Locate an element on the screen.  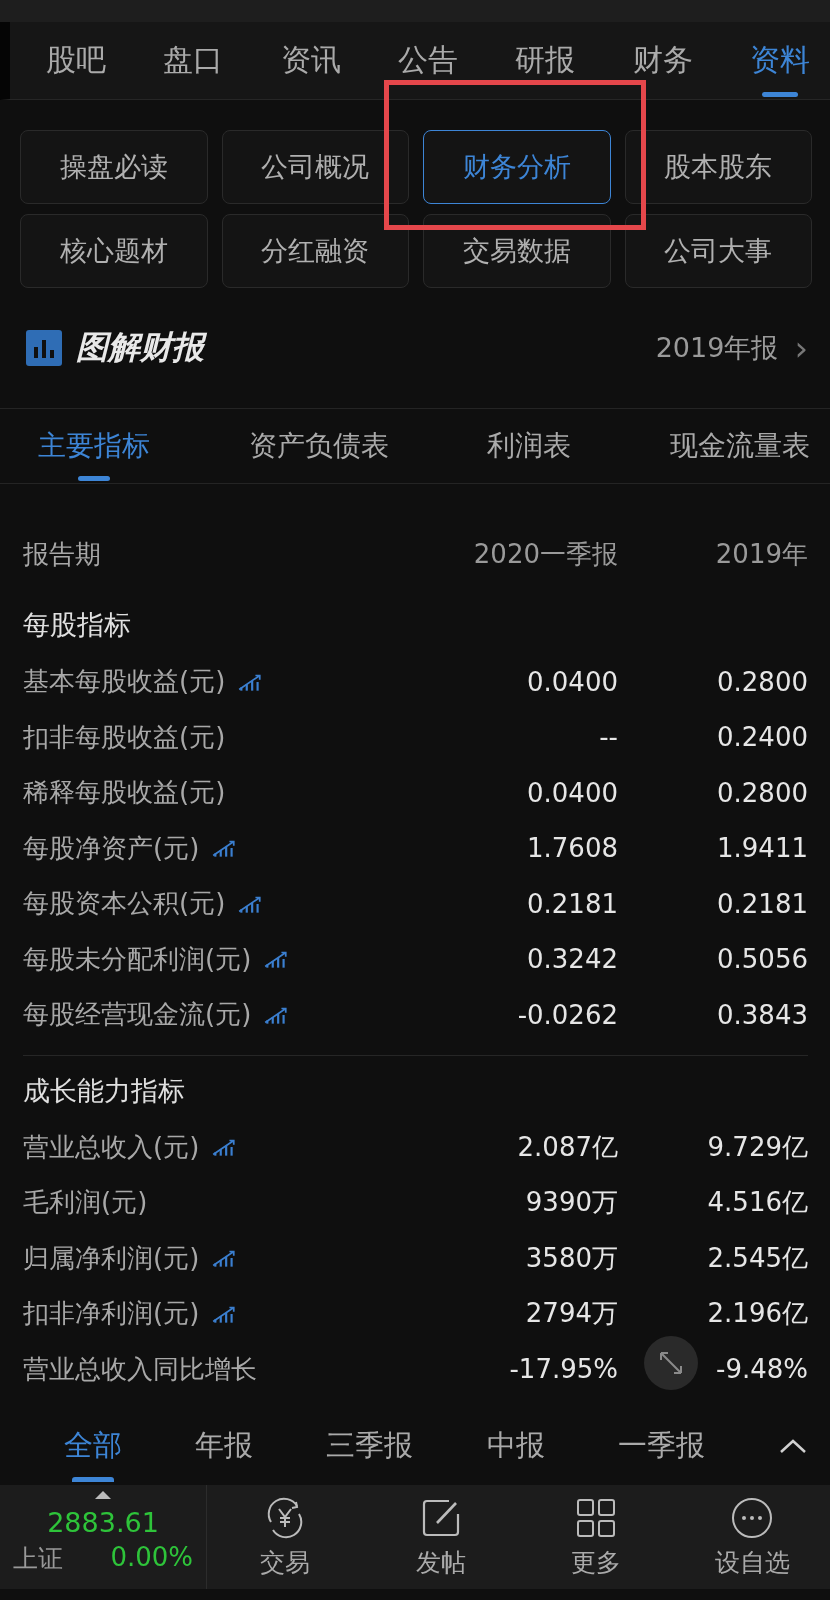
row-label: 每股经营现金流(元) is located at coordinates (137, 1015).